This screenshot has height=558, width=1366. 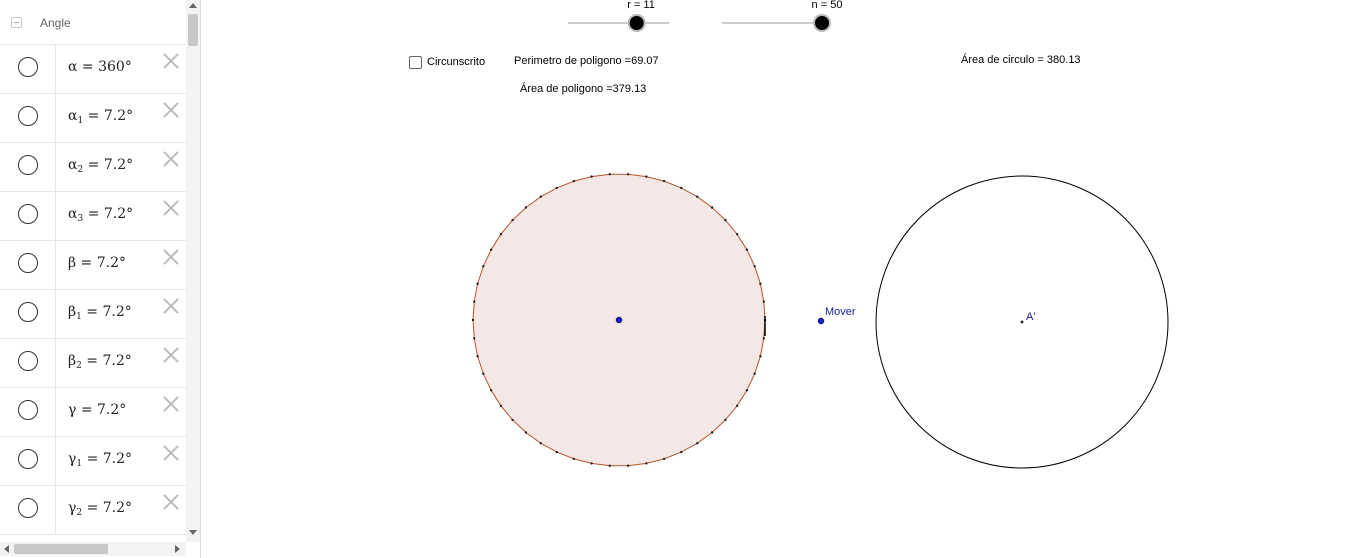 I want to click on vertical-scrollbar, so click(x=193, y=271).